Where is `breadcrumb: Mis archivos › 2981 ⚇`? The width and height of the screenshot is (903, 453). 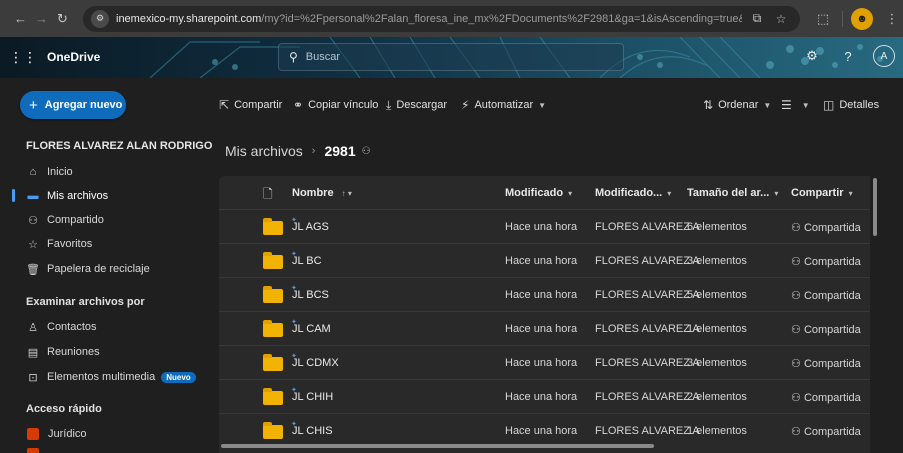 breadcrumb: Mis archivos › 2981 ⚇ is located at coordinates (298, 151).